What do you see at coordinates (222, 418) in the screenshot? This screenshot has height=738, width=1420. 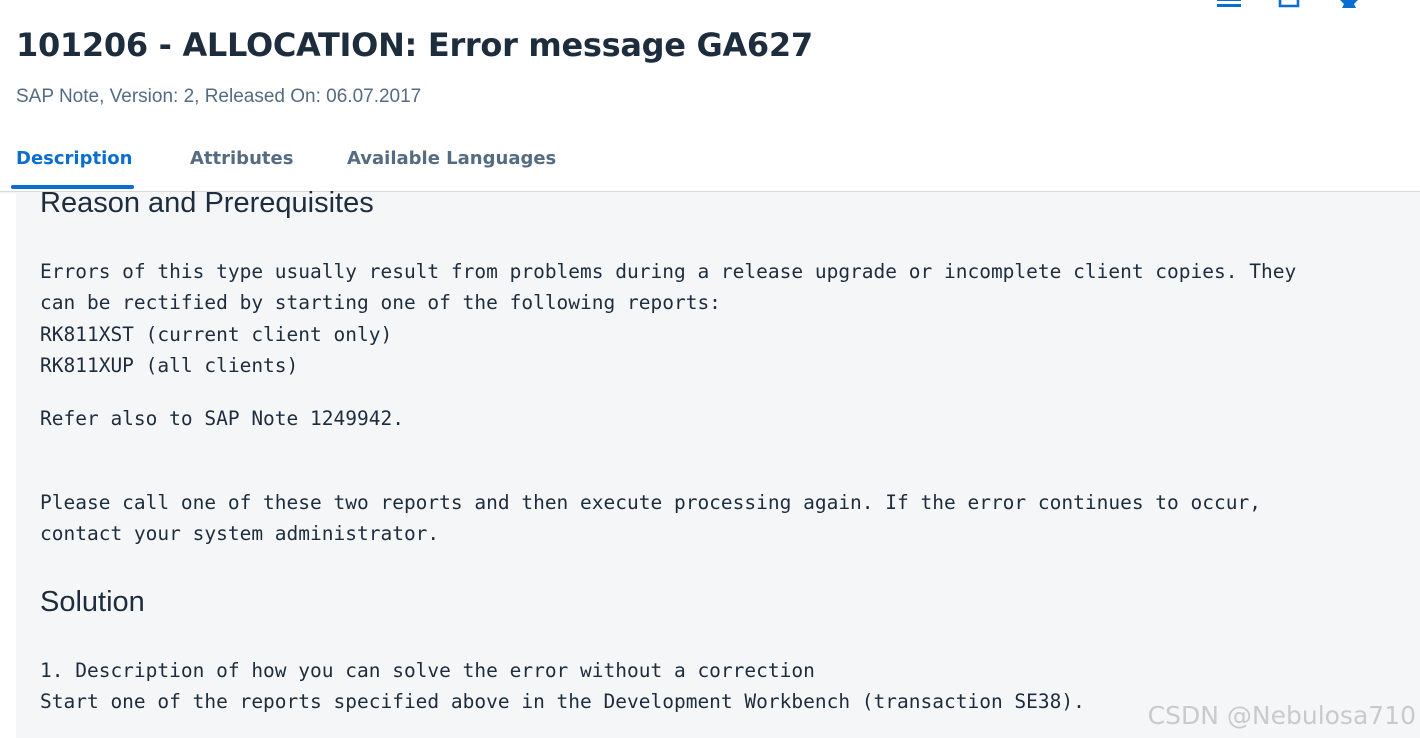 I see `note-reference: Refer also to SAP Note 1249942.` at bounding box center [222, 418].